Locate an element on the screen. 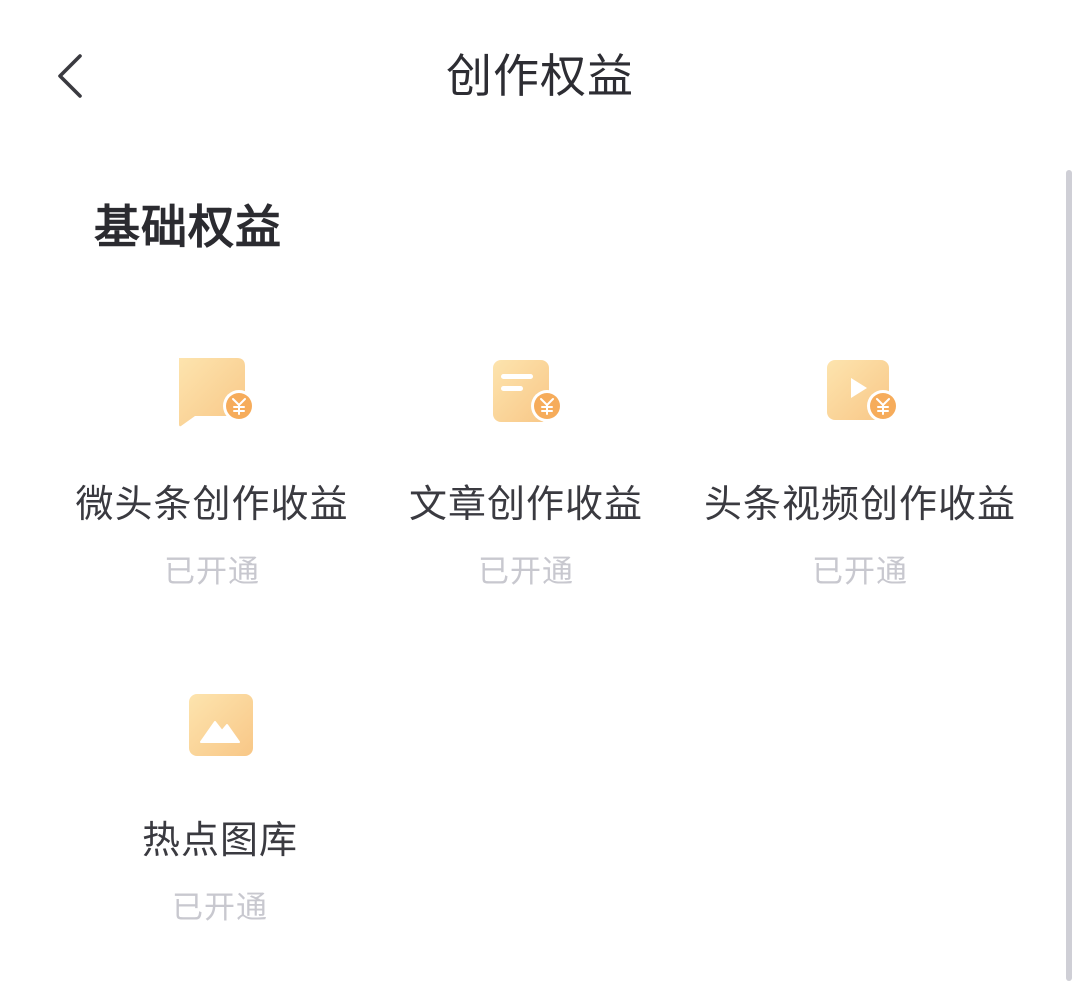  benefit-item-micro-headline-income: 微头条创作收益 已开通 is located at coordinates (212, 484).